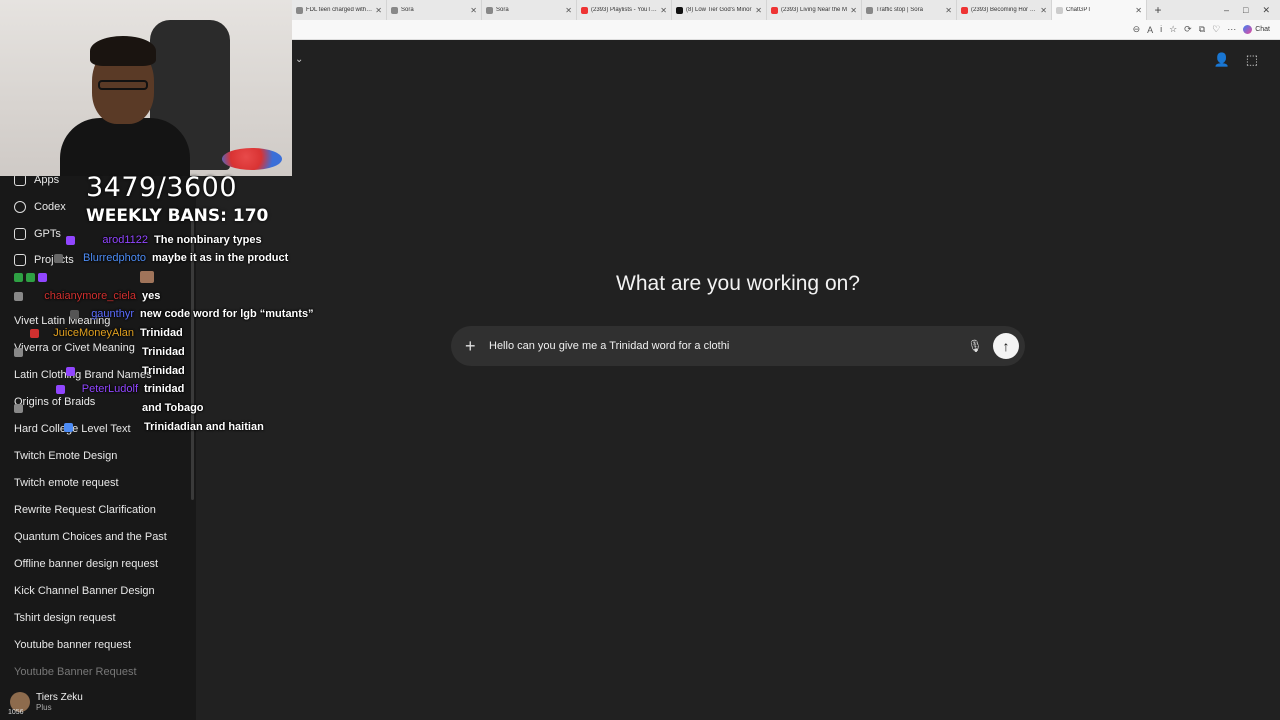 This screenshot has height=720, width=1280. Describe the element at coordinates (90, 537) in the screenshot. I see `chat-history-item: Quantum Choices and the Past` at that location.